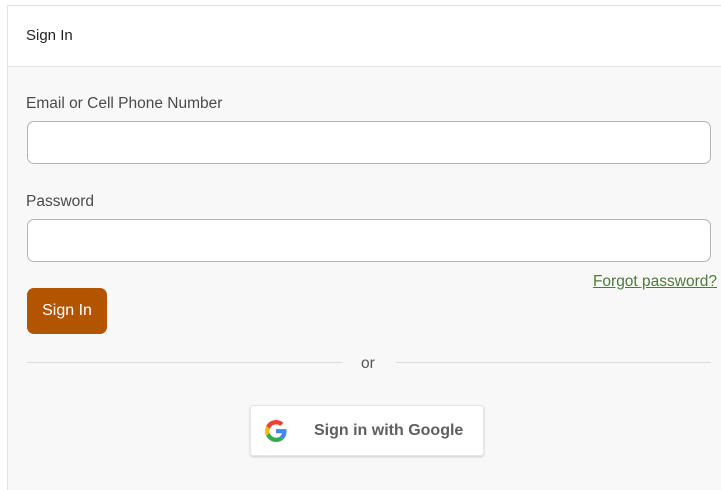 The width and height of the screenshot is (721, 490). I want to click on password-label: Password, so click(60, 201).